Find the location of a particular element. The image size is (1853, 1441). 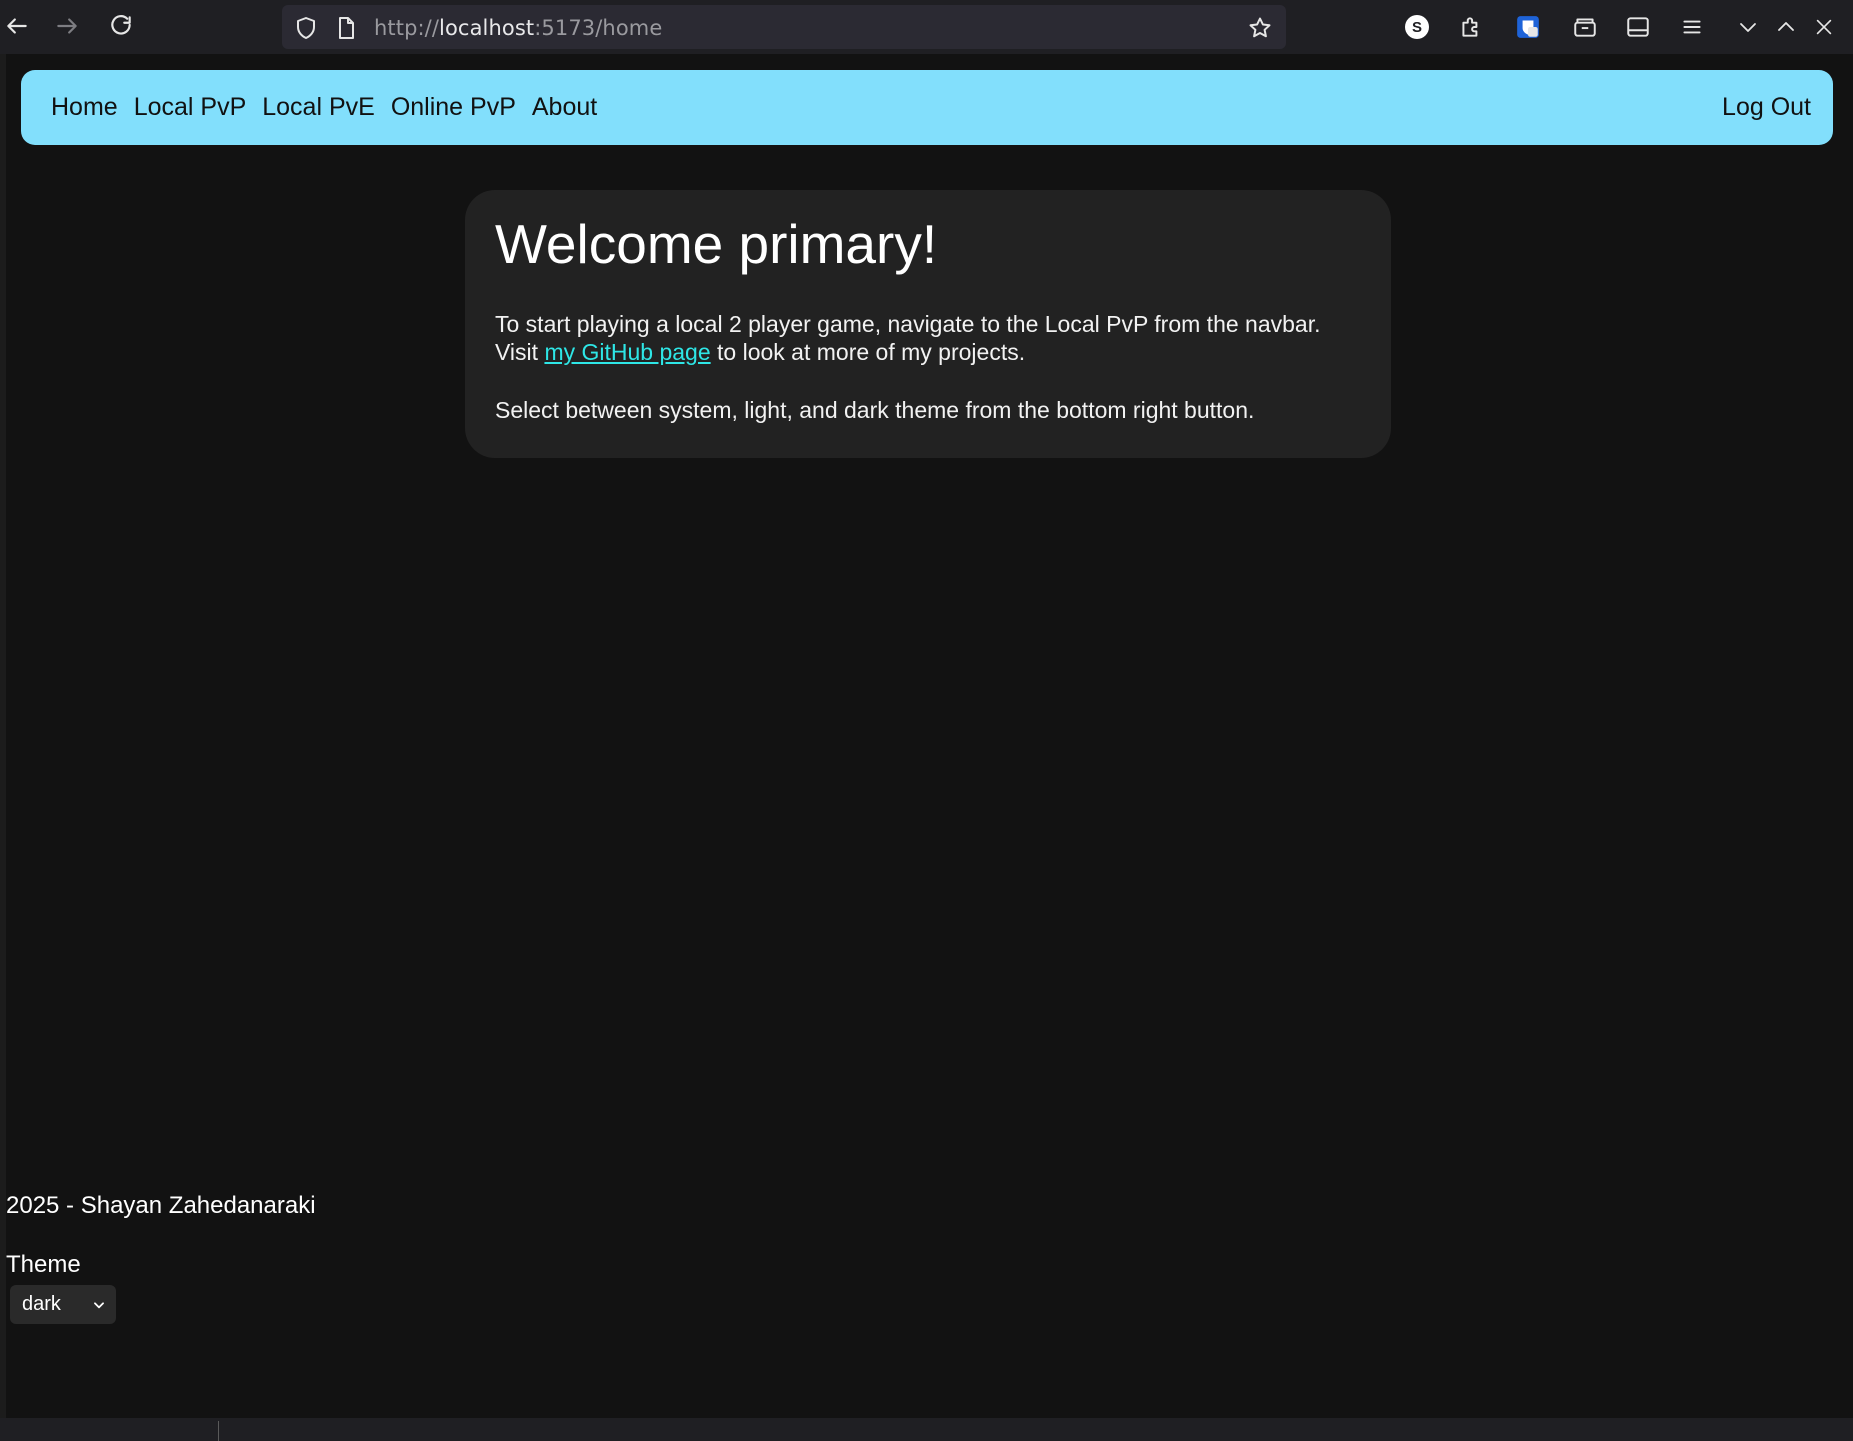

nav-link-local-pvp: Local PvP is located at coordinates (190, 107).